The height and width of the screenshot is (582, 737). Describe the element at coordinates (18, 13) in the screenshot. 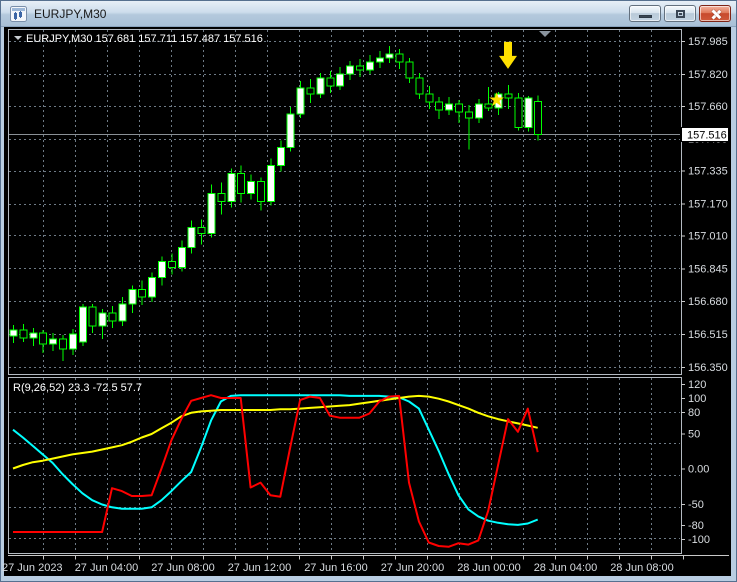

I see `chart-window-icon` at that location.